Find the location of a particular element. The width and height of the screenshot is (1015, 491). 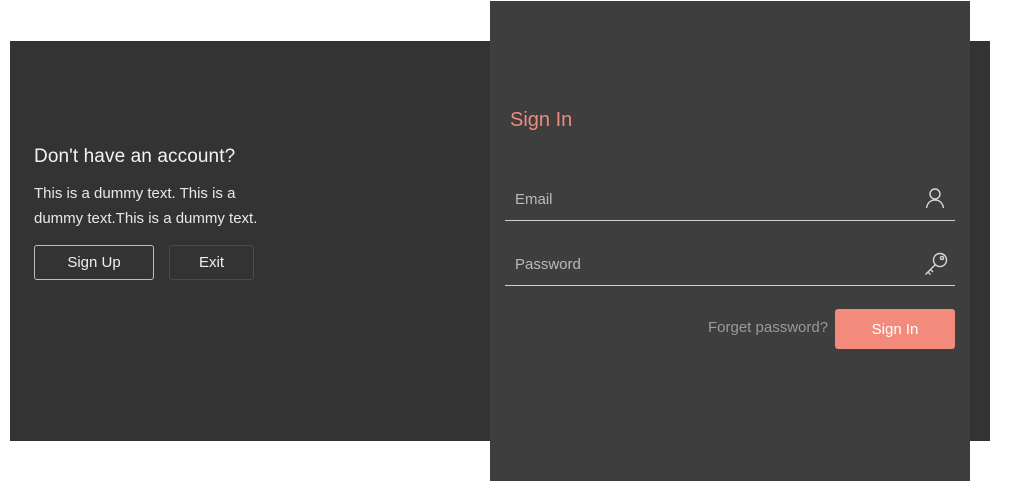

email-field-wrapper is located at coordinates (730, 200).